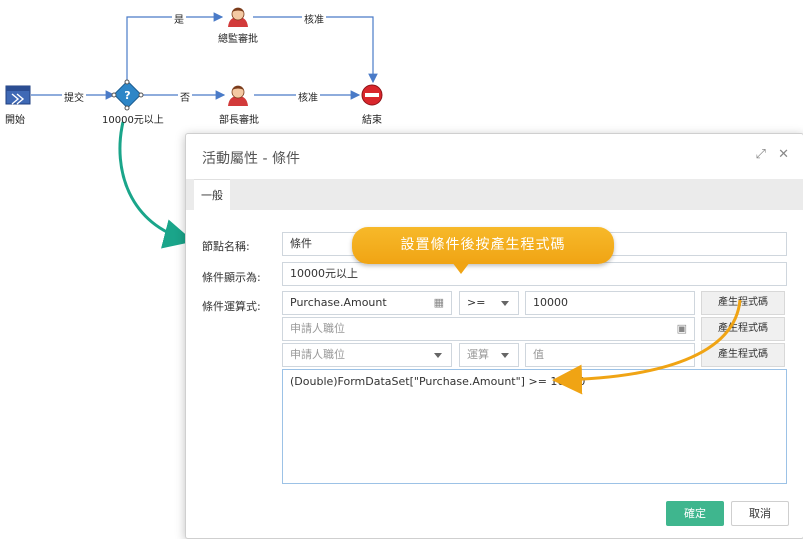 This screenshot has width=803, height=539. I want to click on tab-bar: 一般, so click(494, 195).